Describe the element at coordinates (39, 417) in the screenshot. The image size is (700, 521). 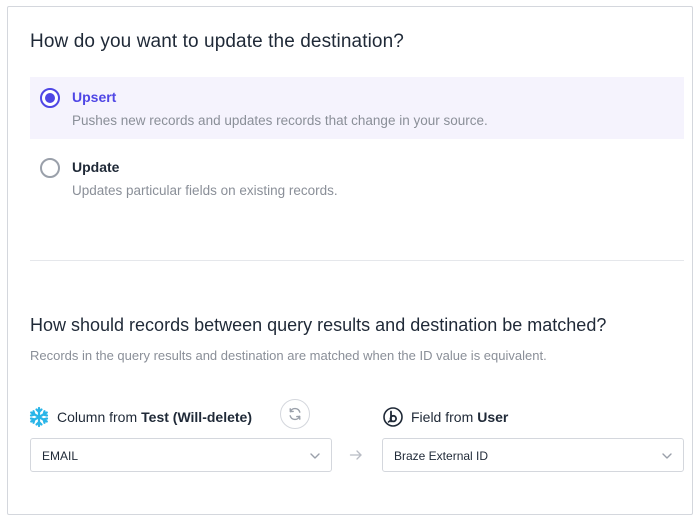
I see `snowflake-icon` at that location.